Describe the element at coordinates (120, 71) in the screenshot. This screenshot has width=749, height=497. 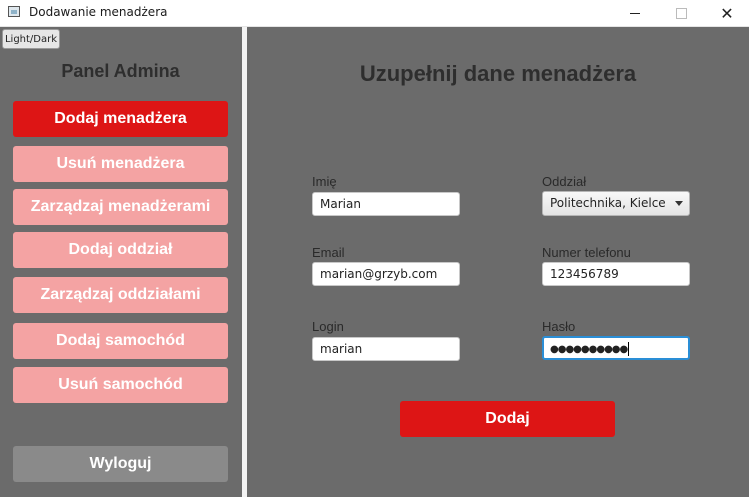
I see `sidebar-title: Panel Admina` at that location.